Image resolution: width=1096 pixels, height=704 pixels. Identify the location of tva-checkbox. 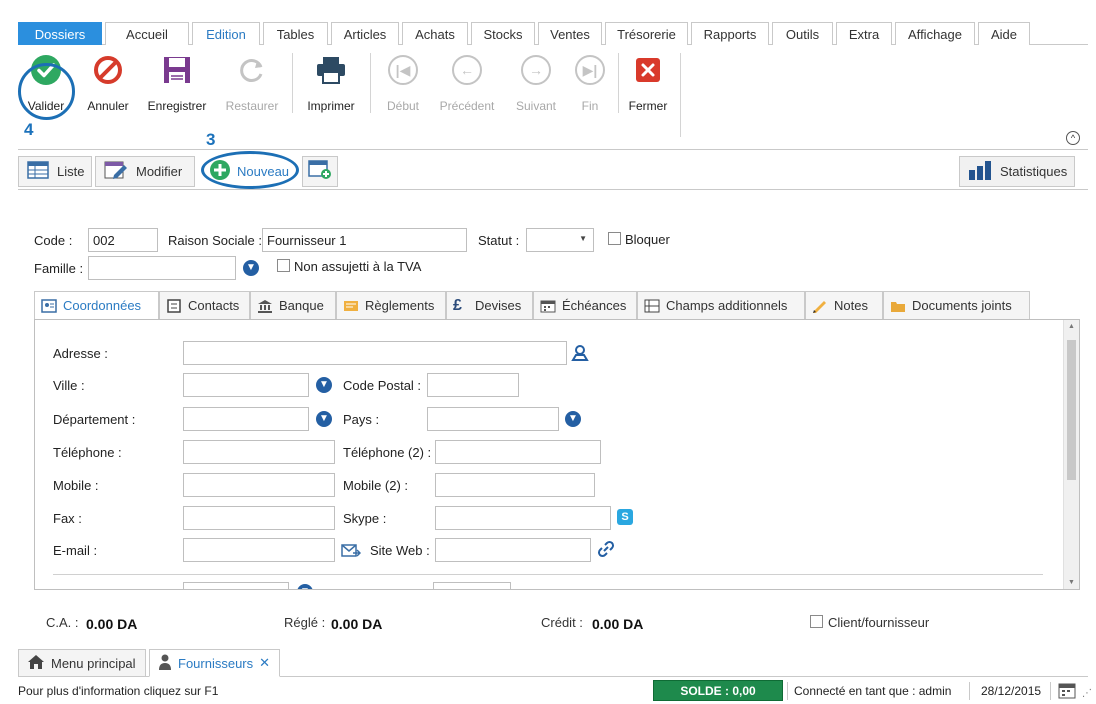
(283, 265).